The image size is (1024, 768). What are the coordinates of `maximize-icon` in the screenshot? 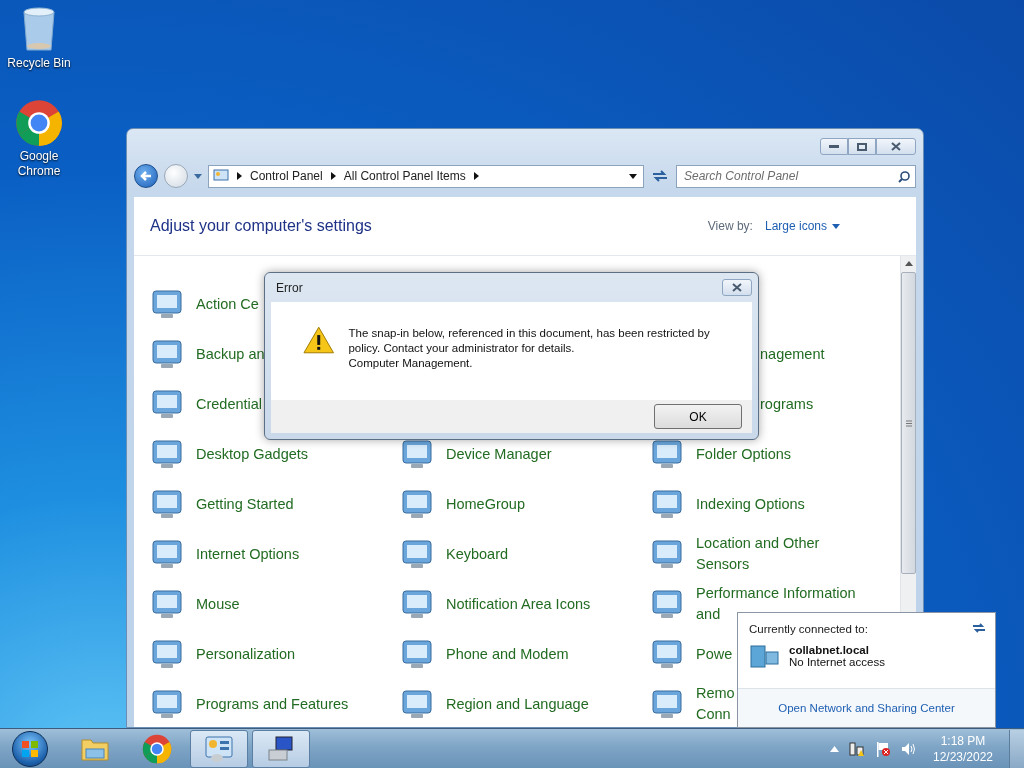 It's located at (862, 146).